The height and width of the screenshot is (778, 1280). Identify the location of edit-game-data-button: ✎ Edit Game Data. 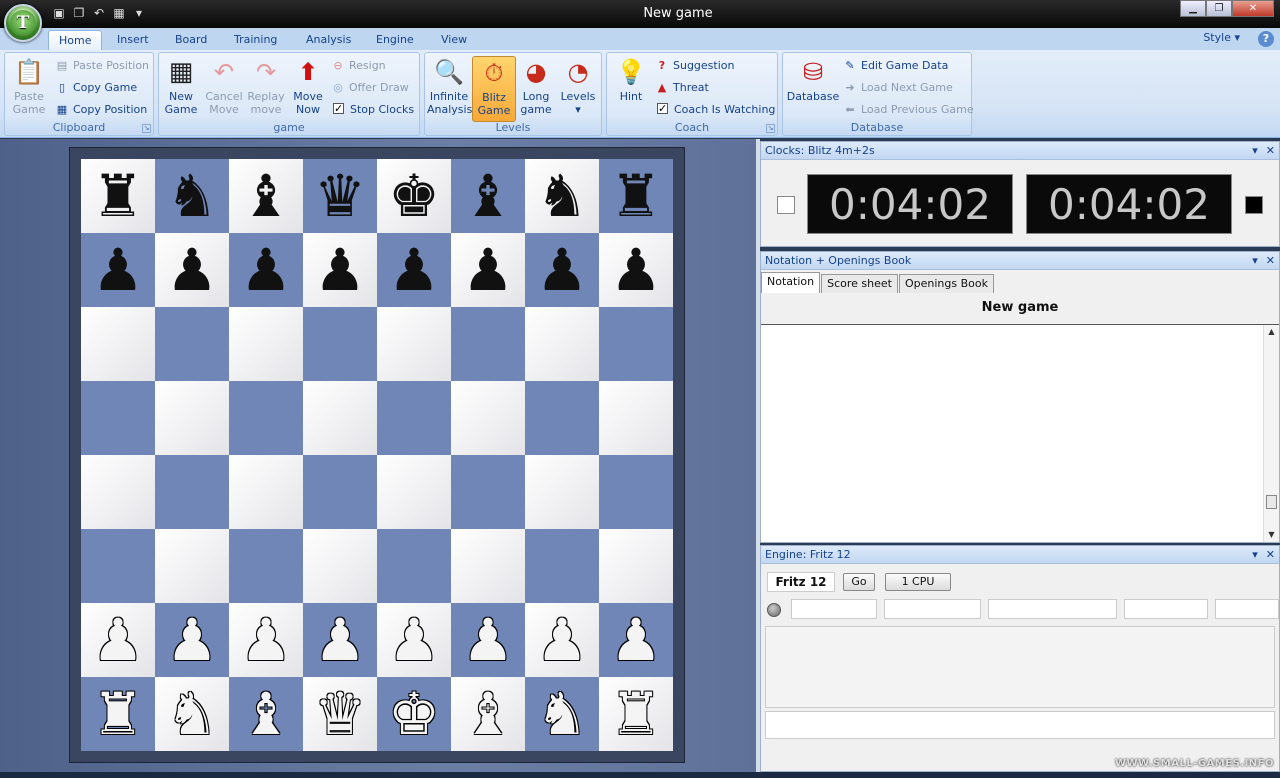
(895, 66).